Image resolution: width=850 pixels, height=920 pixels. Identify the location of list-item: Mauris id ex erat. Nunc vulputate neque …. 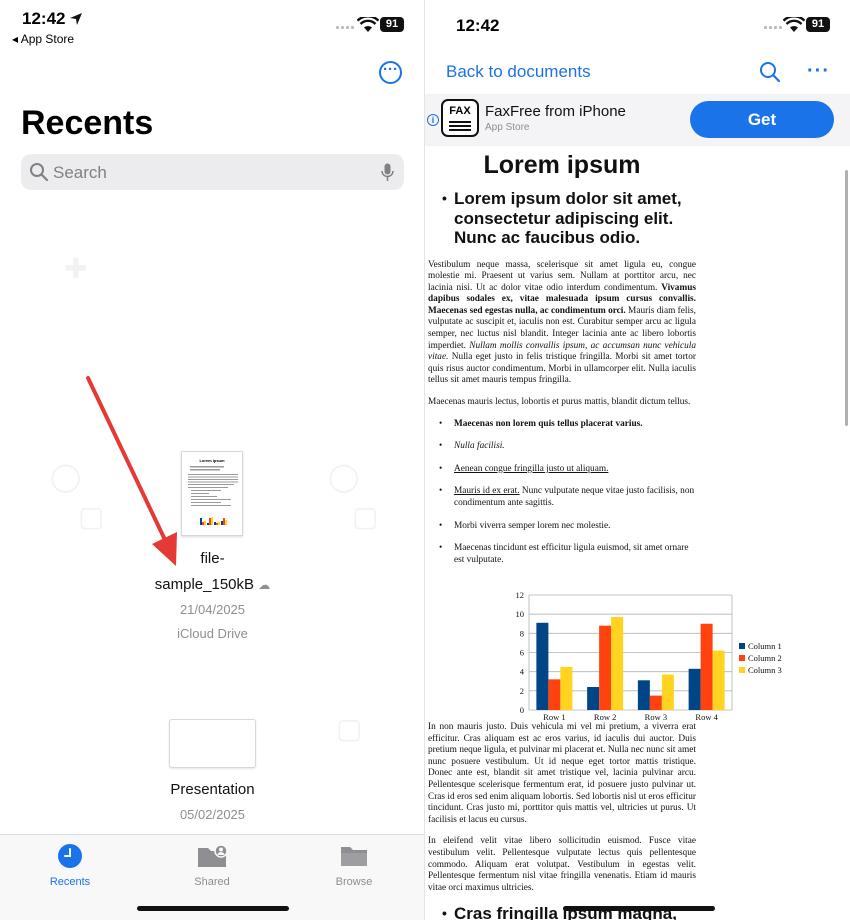
(562, 497).